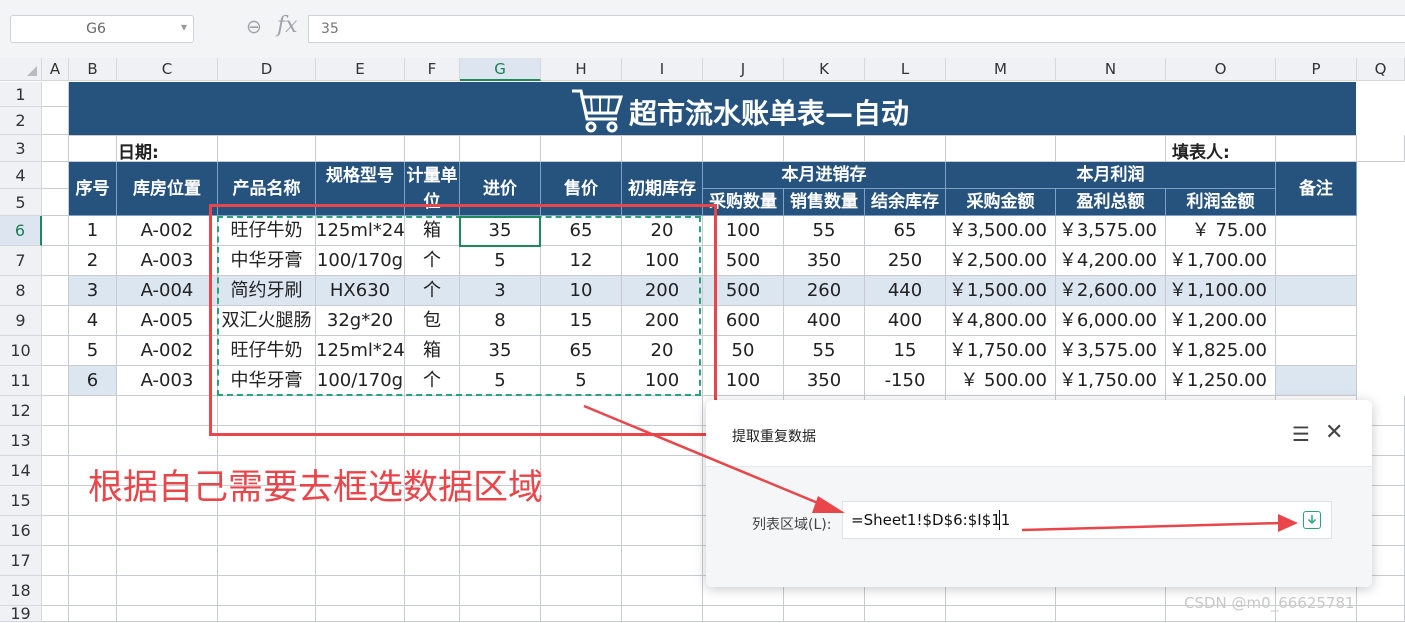  I want to click on cell-a6, so click(55, 231).